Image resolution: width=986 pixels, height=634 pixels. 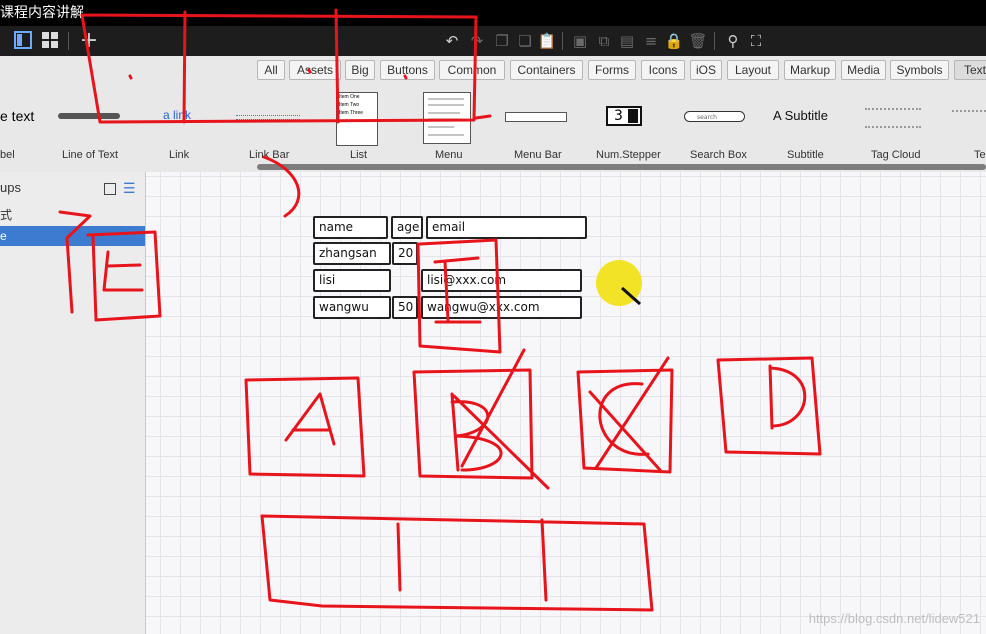 I want to click on table-cell: wangwu, so click(x=352, y=307).